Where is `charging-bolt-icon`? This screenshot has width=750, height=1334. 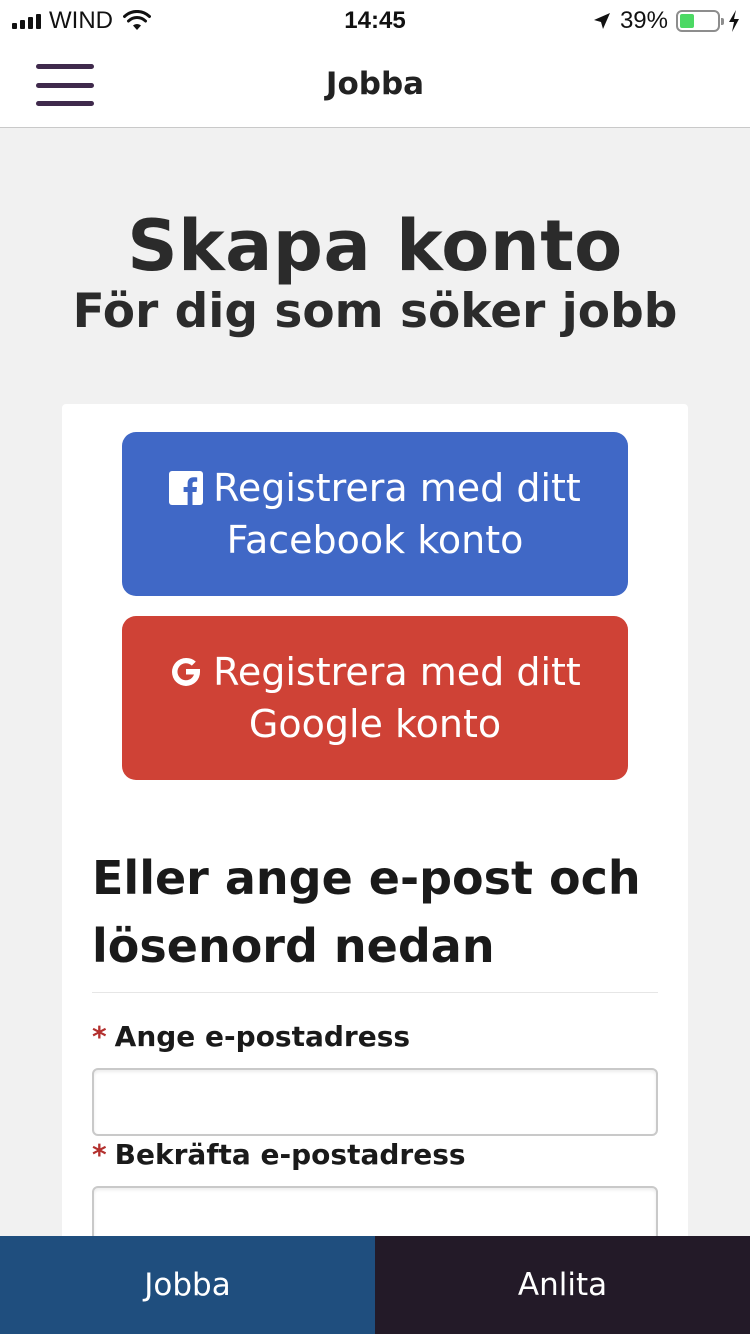 charging-bolt-icon is located at coordinates (734, 21).